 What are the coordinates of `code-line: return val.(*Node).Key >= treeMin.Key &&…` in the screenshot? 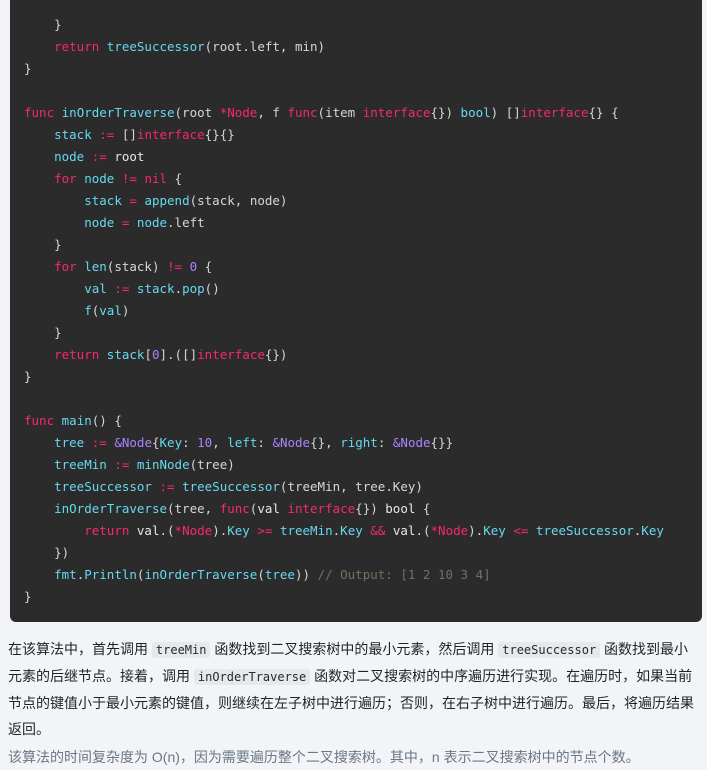 It's located at (356, 531).